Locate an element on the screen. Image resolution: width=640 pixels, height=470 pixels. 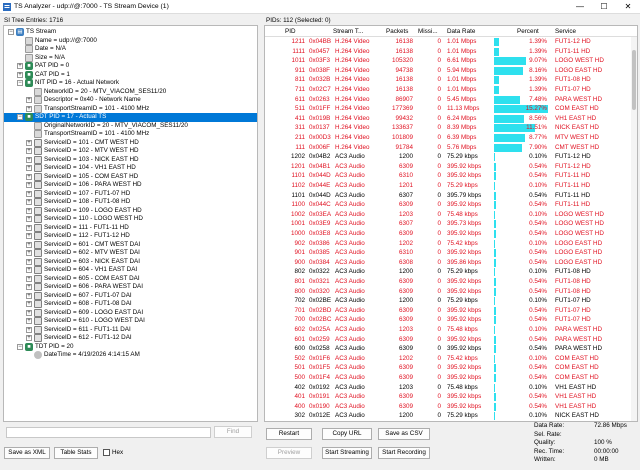
tree-node: + ServiceID = 608 - FUT1-08 DAI is located at coordinates (130, 304).